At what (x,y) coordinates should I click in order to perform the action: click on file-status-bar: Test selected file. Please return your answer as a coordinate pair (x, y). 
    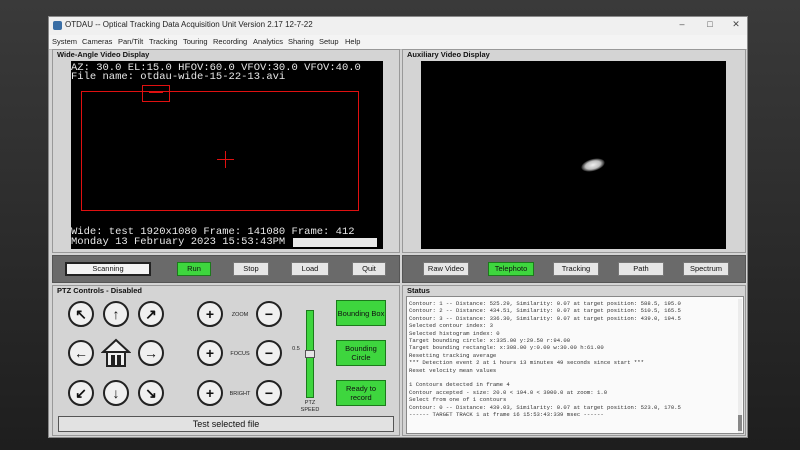
    Looking at the image, I should click on (226, 424).